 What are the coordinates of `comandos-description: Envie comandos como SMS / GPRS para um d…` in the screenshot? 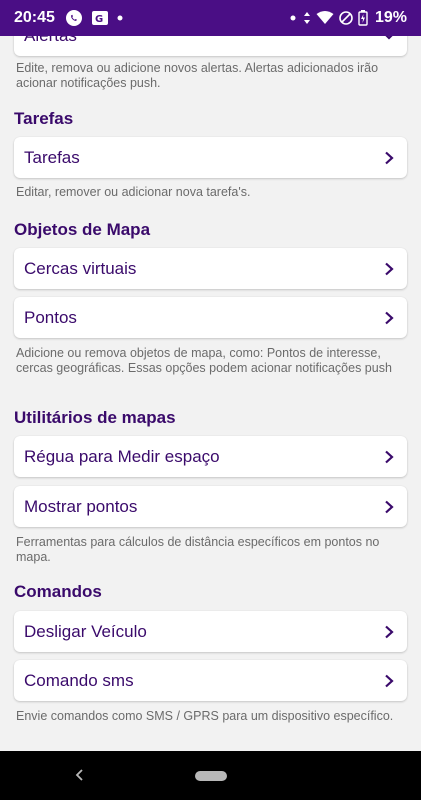 It's located at (205, 716).